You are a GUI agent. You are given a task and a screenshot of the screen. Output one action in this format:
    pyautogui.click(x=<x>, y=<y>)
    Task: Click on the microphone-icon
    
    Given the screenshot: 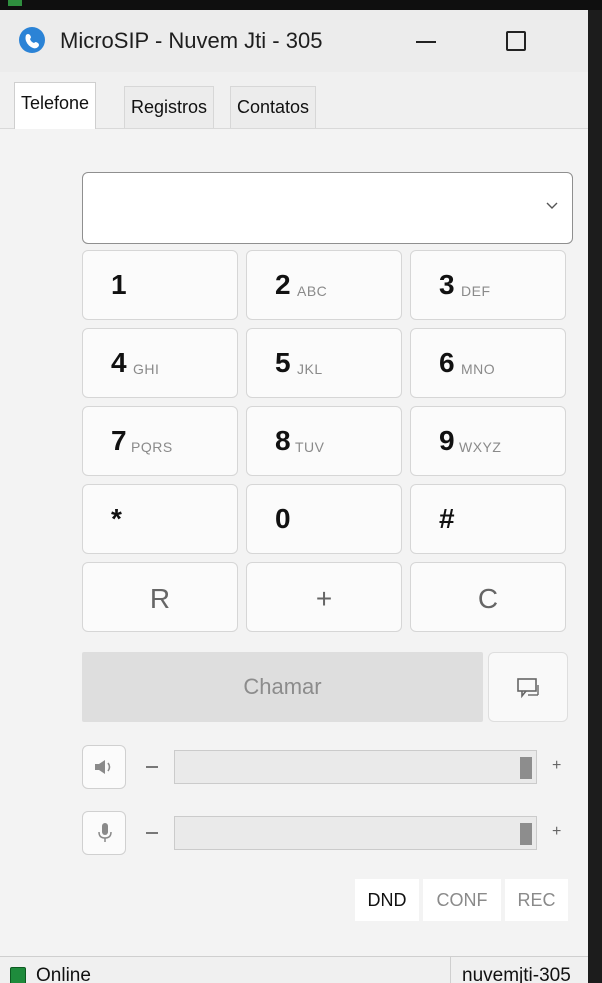 What is the action you would take?
    pyautogui.click(x=105, y=832)
    